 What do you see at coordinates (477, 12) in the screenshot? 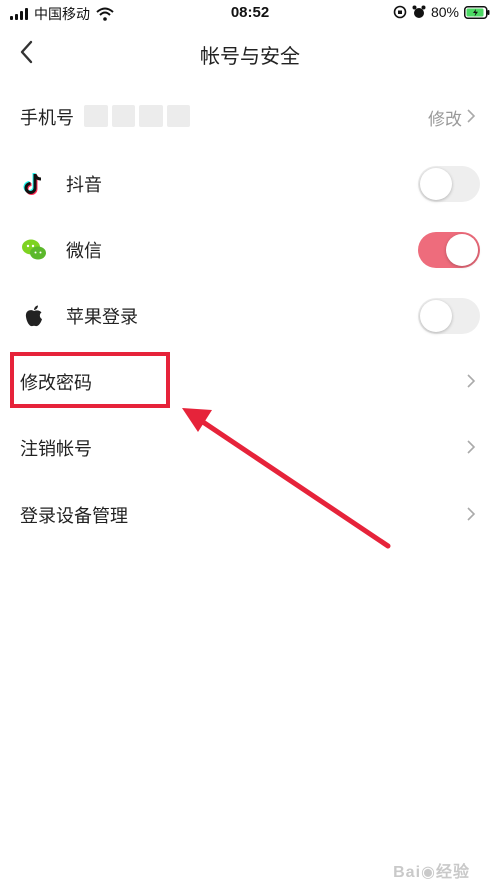
I see `battery-icon` at bounding box center [477, 12].